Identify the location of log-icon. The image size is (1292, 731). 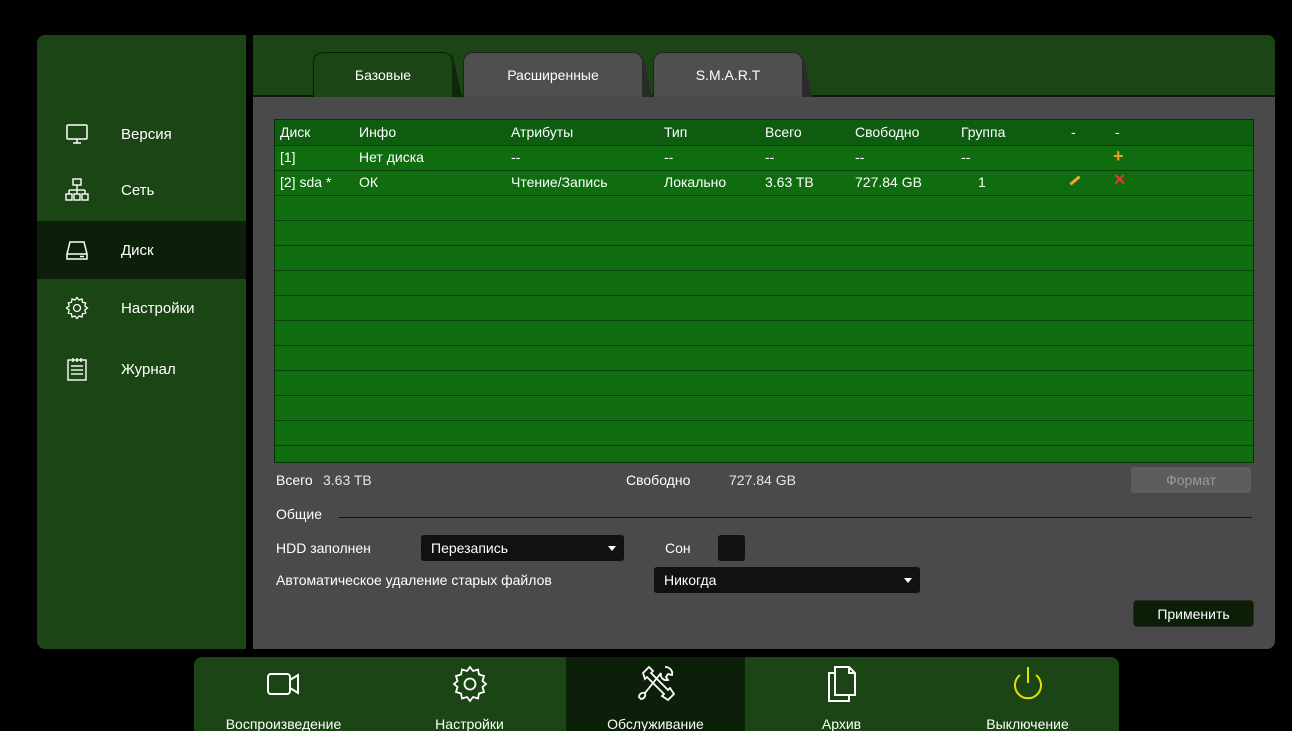
(77, 369).